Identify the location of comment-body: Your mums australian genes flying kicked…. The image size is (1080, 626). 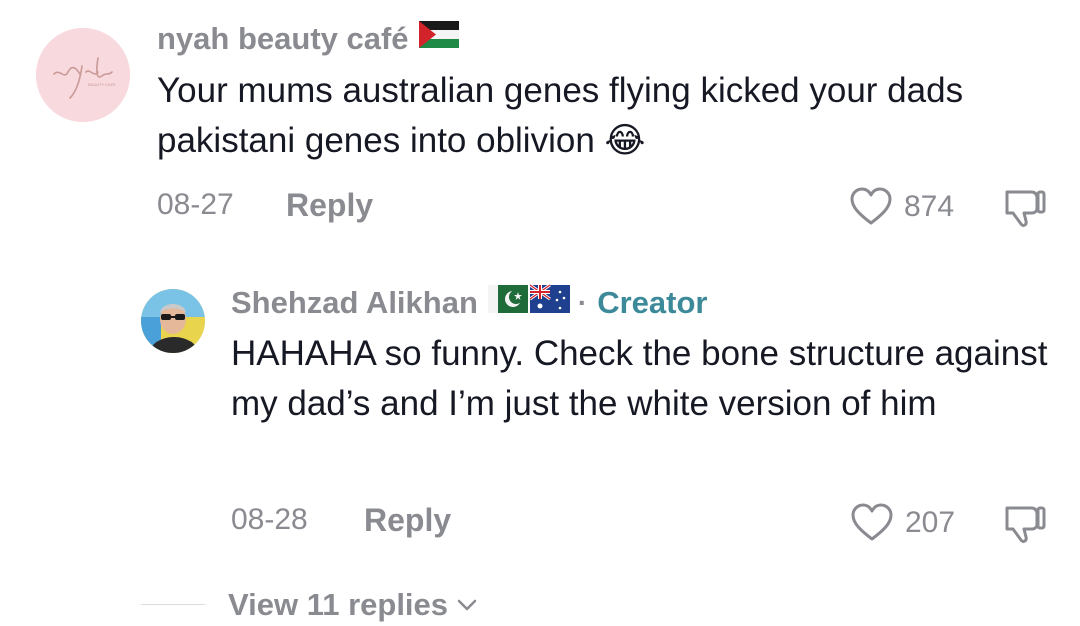
(560, 115).